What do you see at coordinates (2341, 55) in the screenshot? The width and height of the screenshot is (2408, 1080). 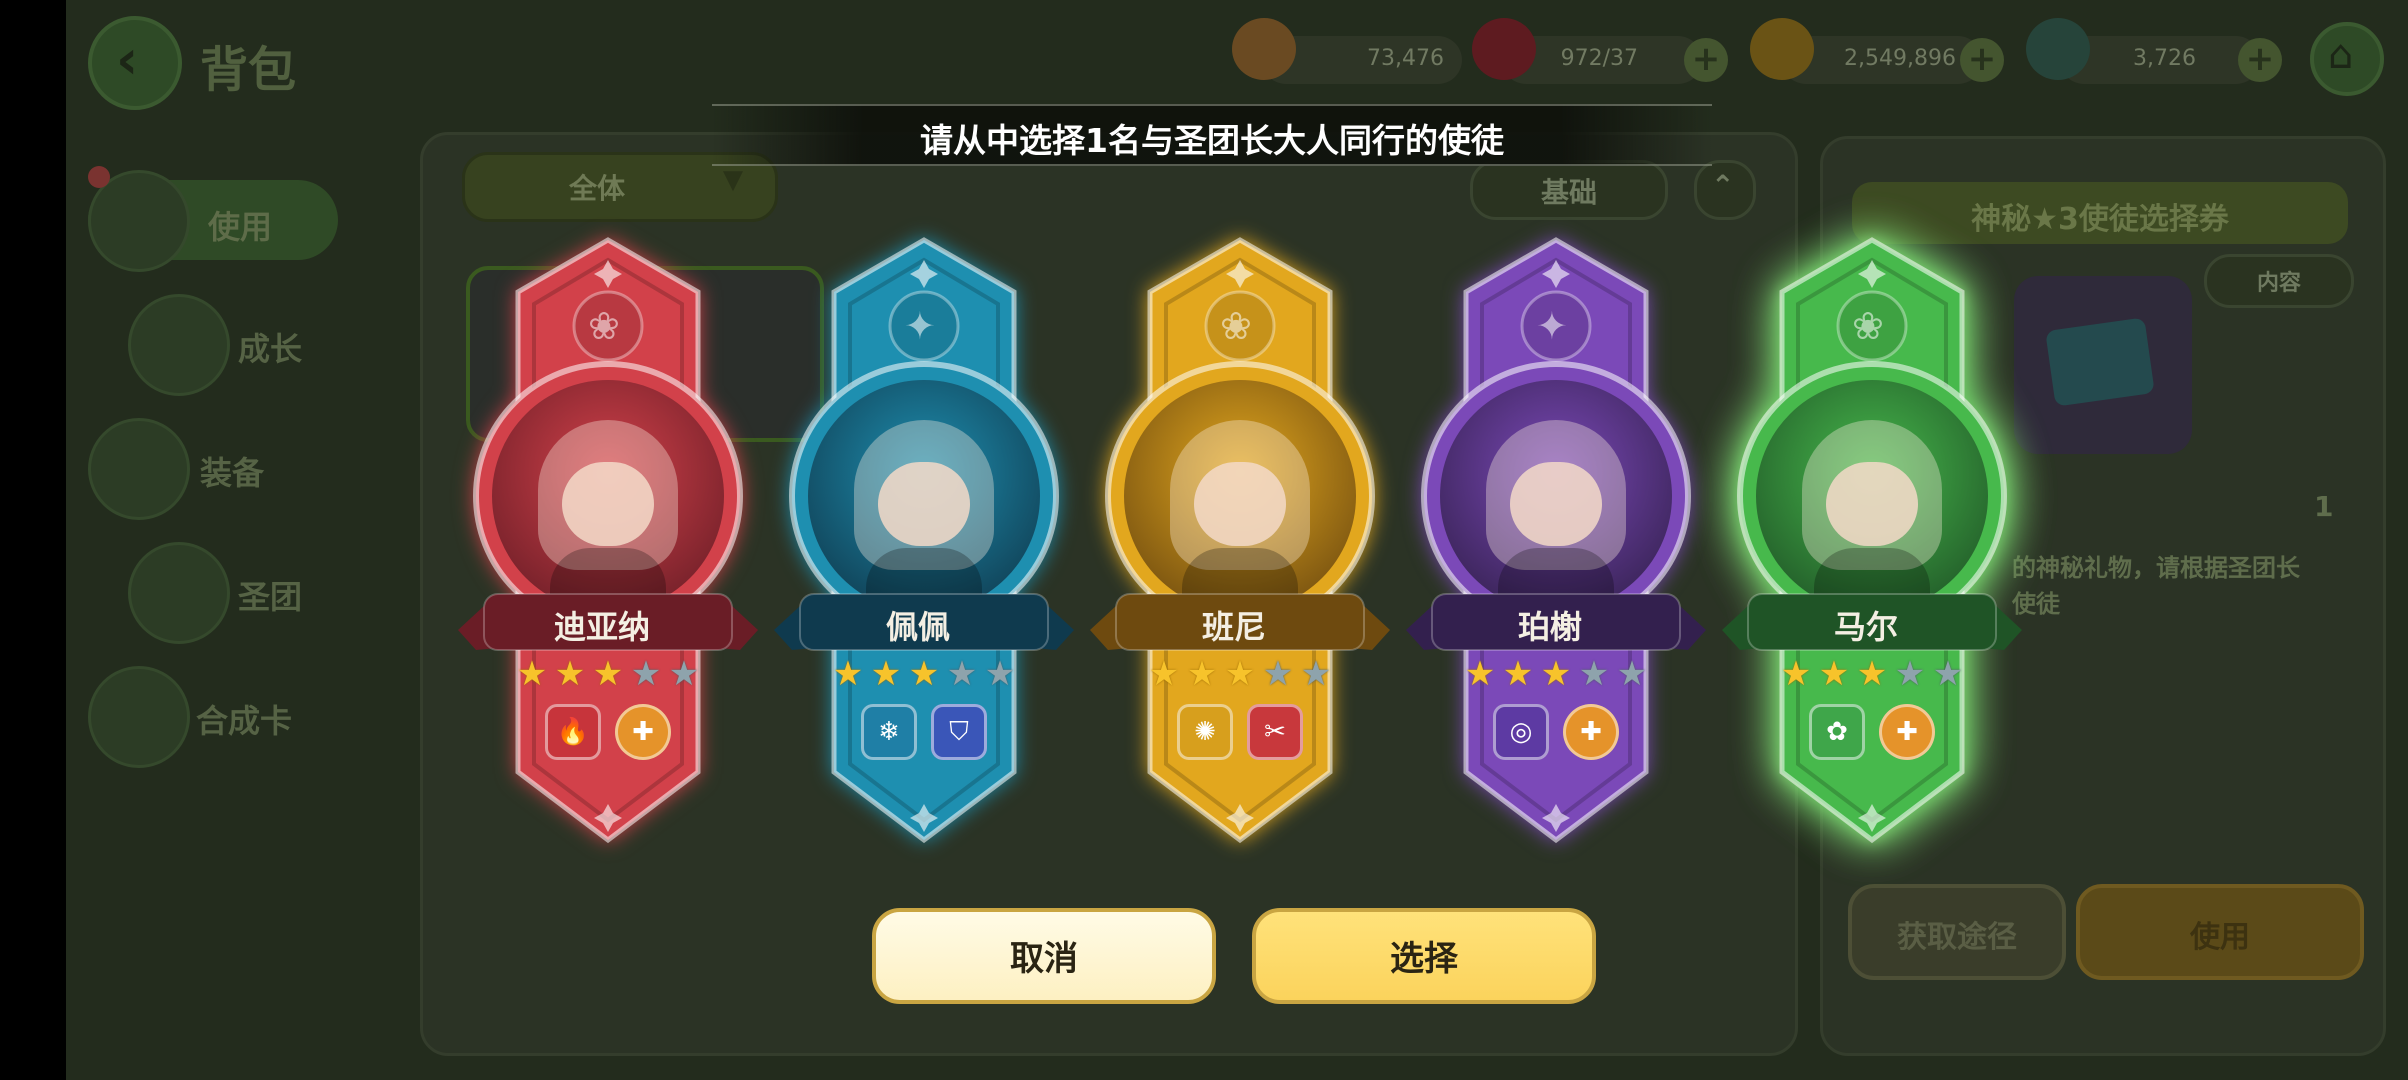 I see `home-icon: ⌂` at bounding box center [2341, 55].